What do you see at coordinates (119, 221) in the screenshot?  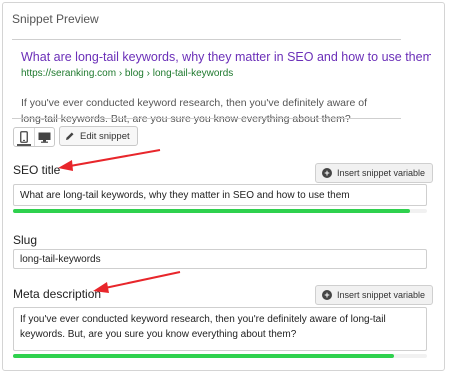 I see `annotation-arrows` at bounding box center [119, 221].